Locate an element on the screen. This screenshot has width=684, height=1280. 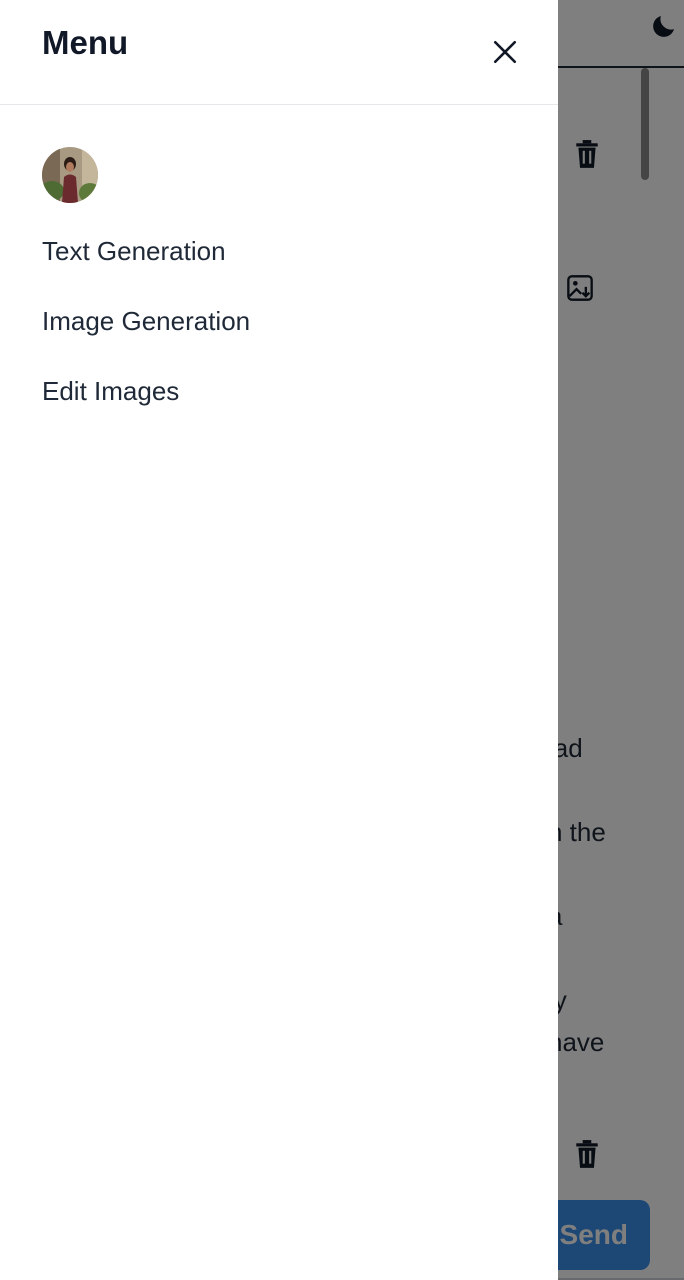
close-drawer-button is located at coordinates (505, 52).